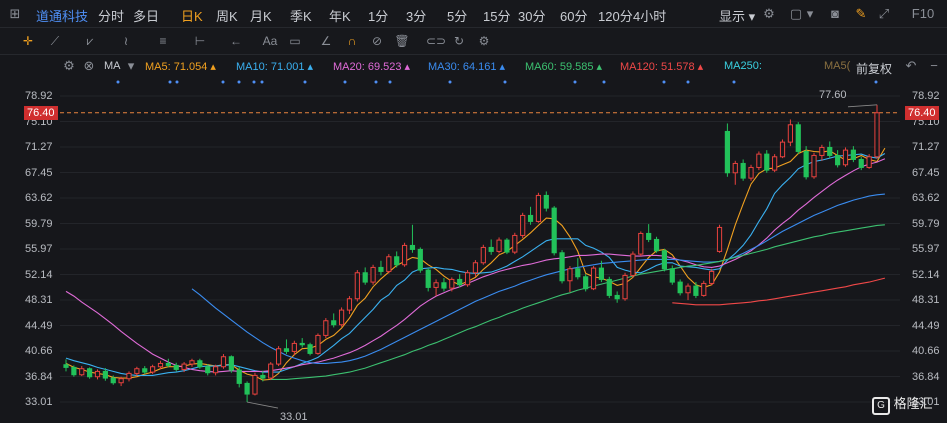 The height and width of the screenshot is (423, 947). I want to click on fibonacci-tool-icon: ≡, so click(163, 41).